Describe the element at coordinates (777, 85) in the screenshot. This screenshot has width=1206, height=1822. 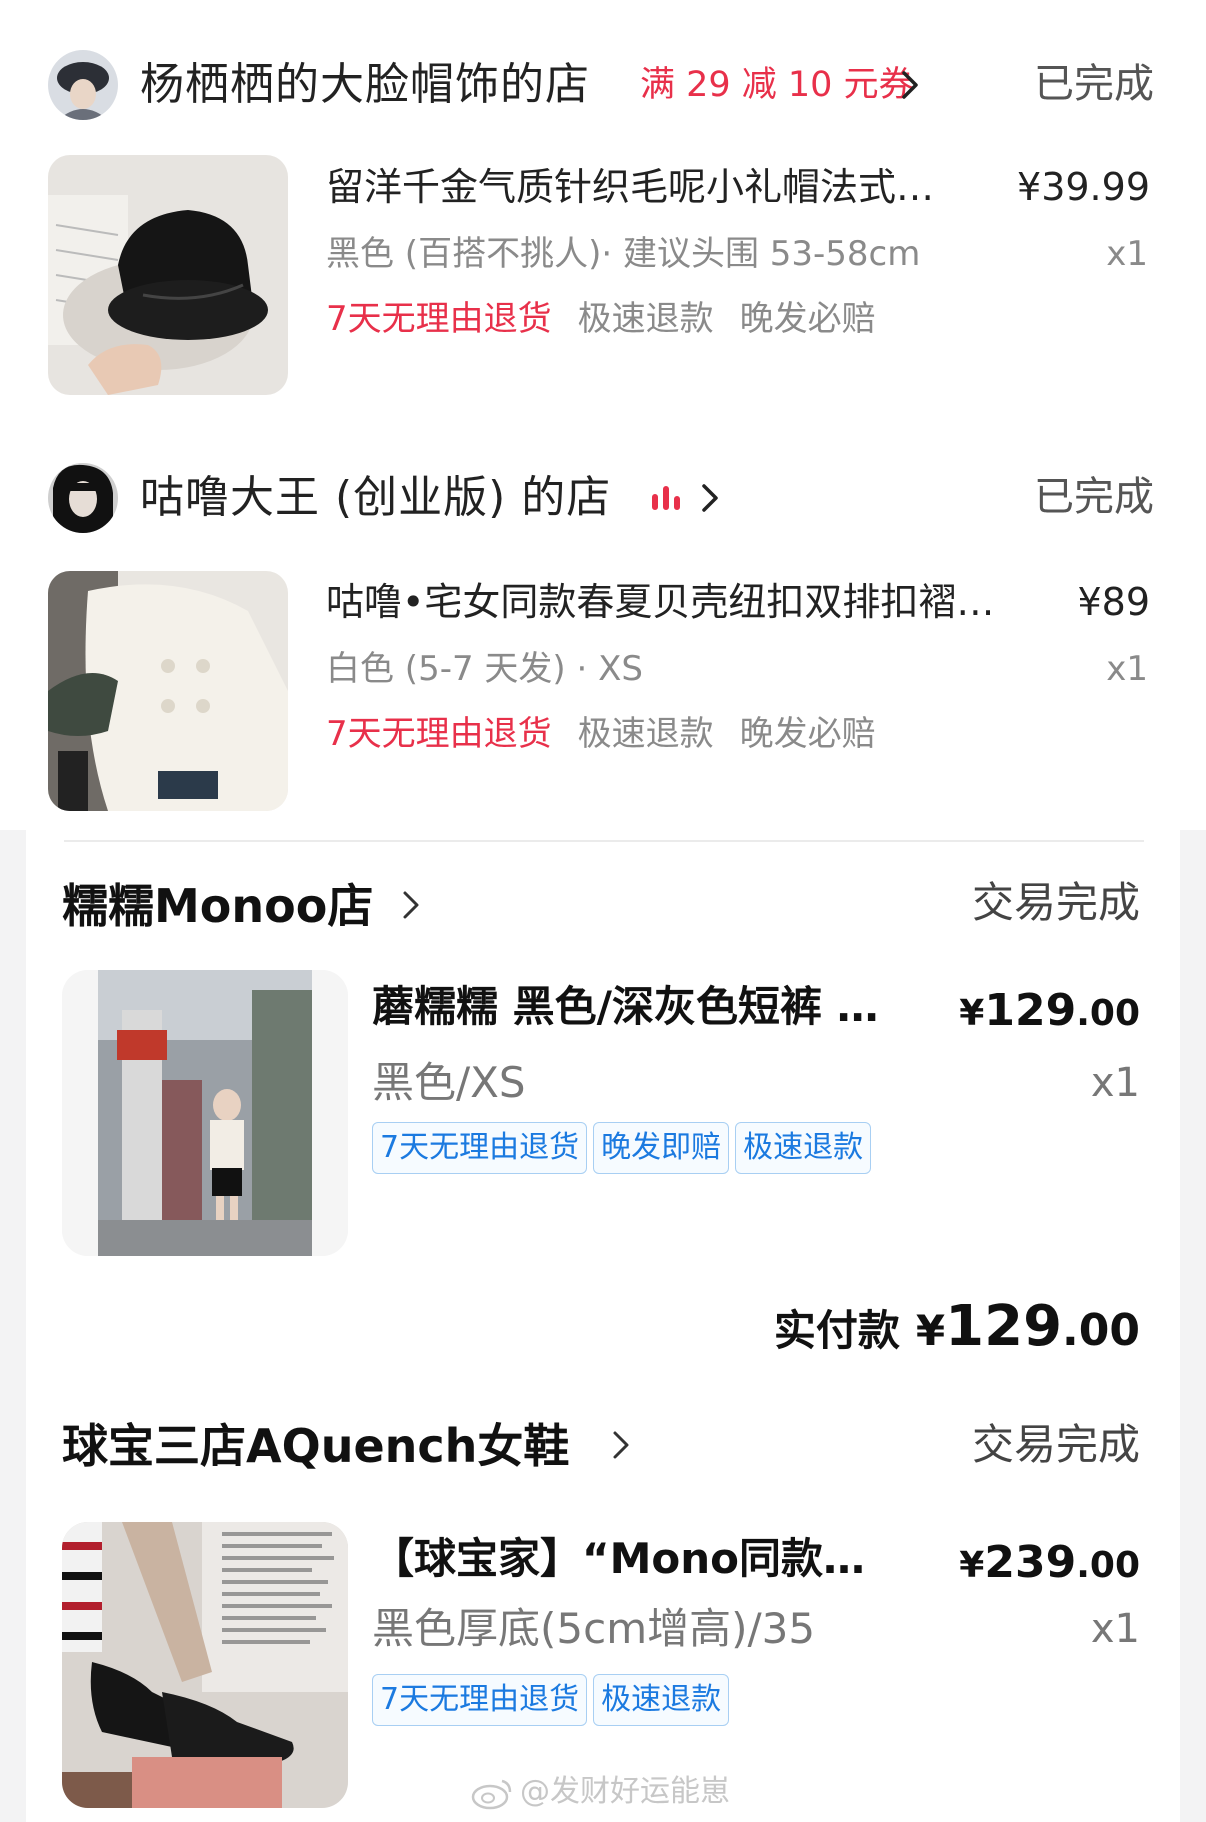
I see `coupon-label: 满 29 减 10 元券` at that location.